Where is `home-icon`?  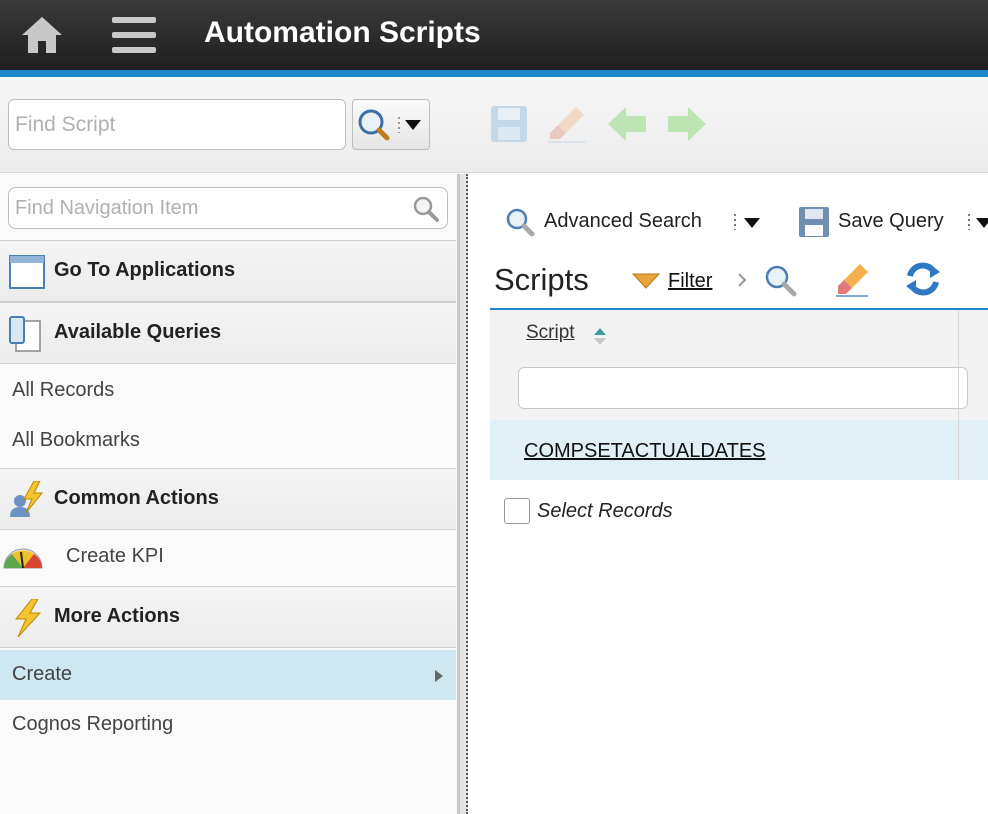 home-icon is located at coordinates (42, 35).